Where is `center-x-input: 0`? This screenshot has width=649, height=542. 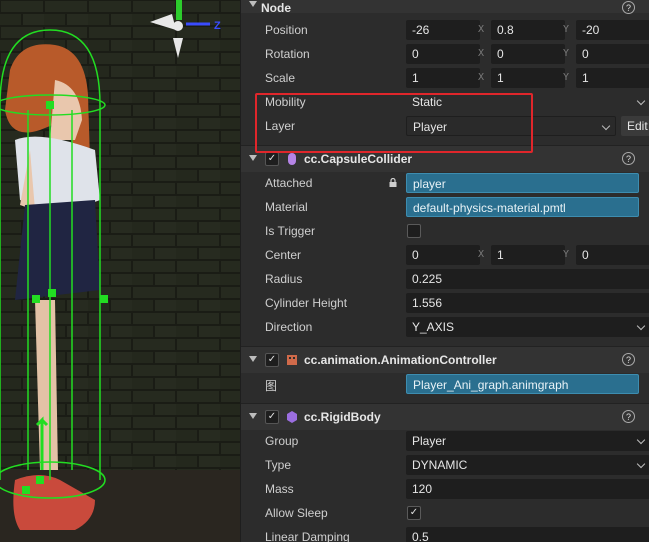 center-x-input: 0 is located at coordinates (443, 255).